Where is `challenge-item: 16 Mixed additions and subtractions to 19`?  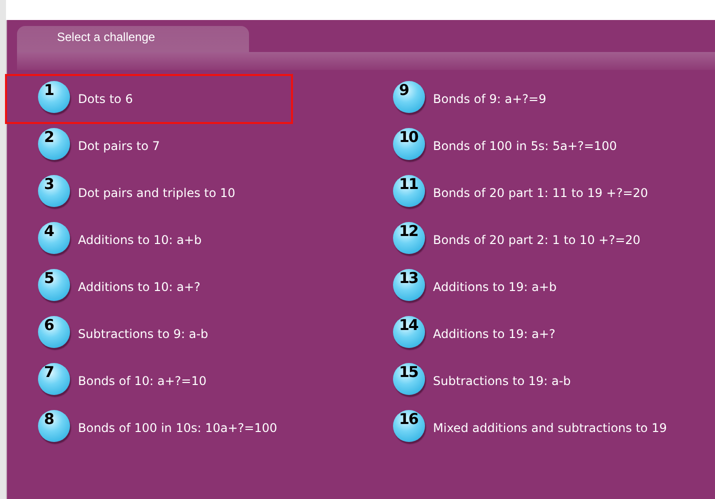
challenge-item: 16 Mixed additions and subtractions to 19 is located at coordinates (536, 428).